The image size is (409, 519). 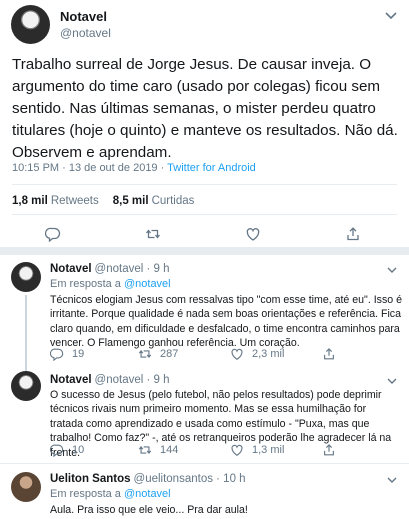 What do you see at coordinates (268, 354) in the screenshot?
I see `like-count: 2,3 mil` at bounding box center [268, 354].